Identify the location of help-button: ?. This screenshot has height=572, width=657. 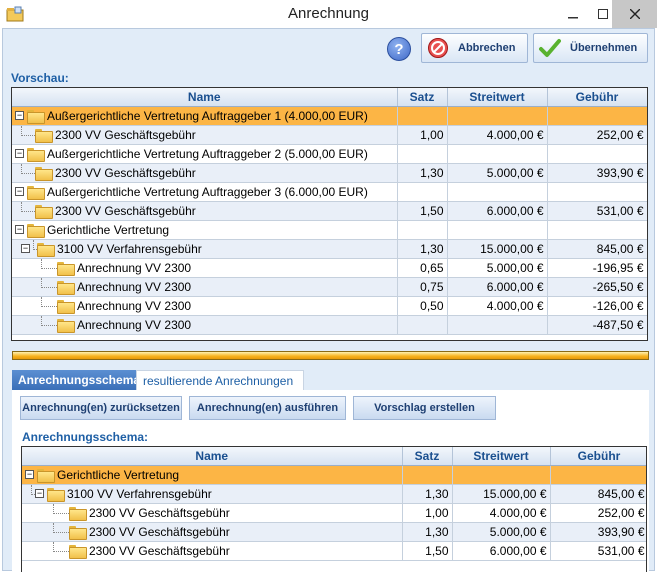
(399, 49).